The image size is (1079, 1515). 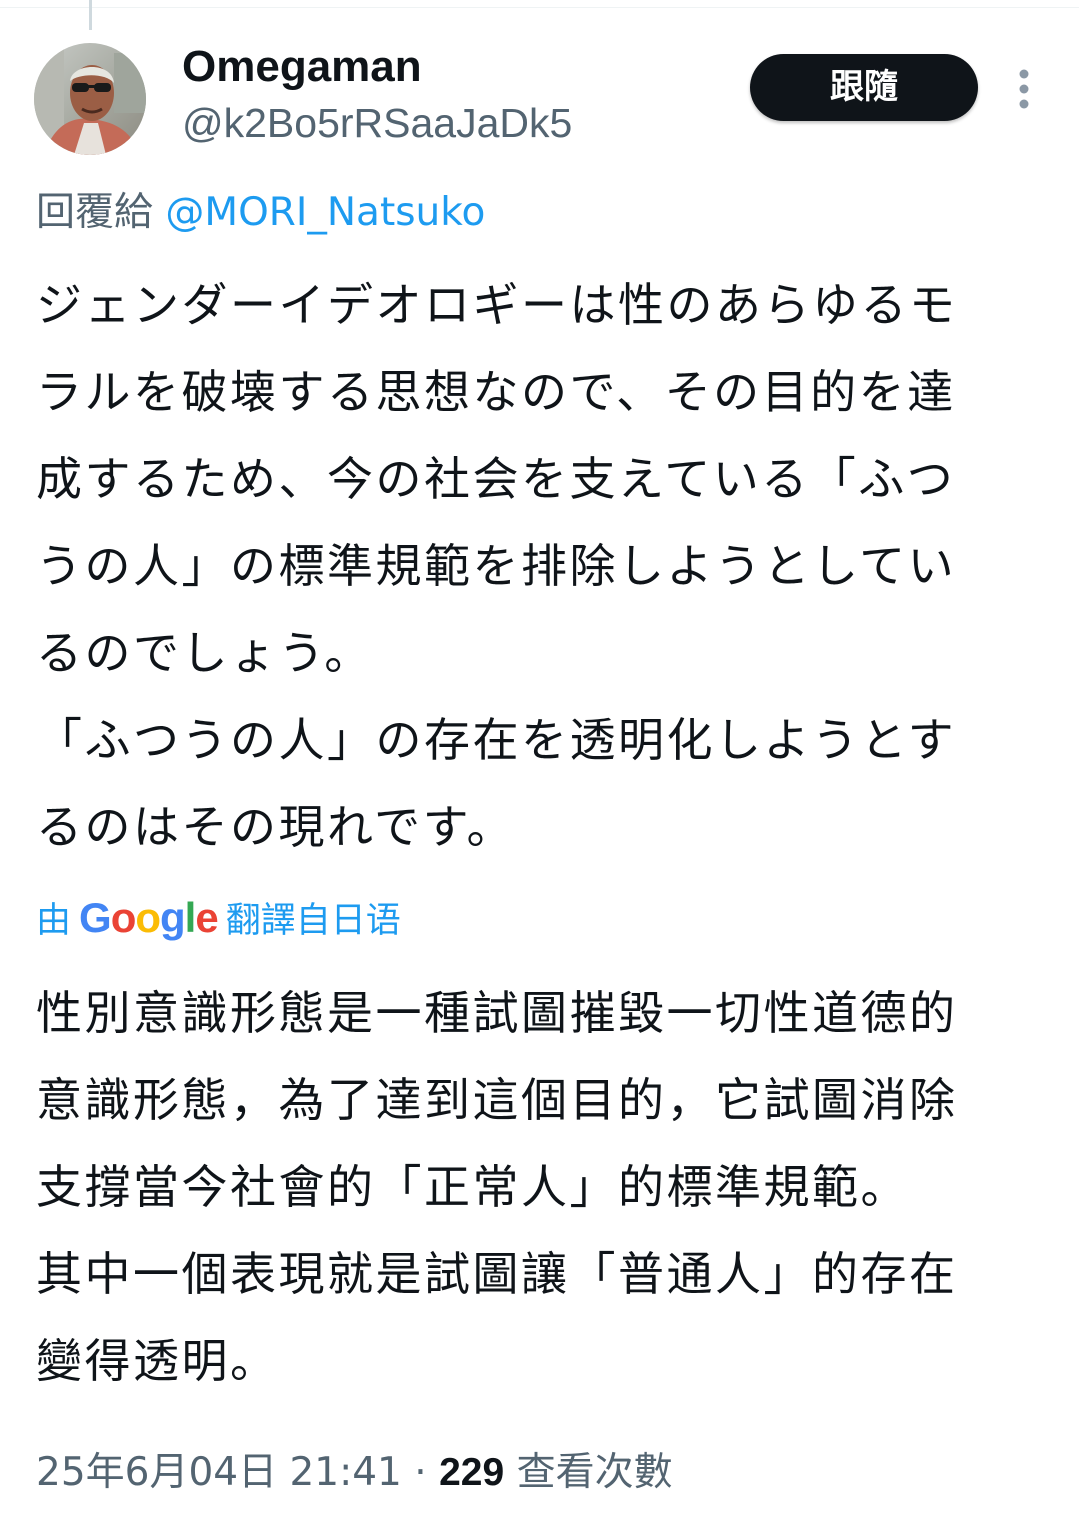 What do you see at coordinates (313, 921) in the screenshot?
I see `translation-suffix: 翻譯自日语` at bounding box center [313, 921].